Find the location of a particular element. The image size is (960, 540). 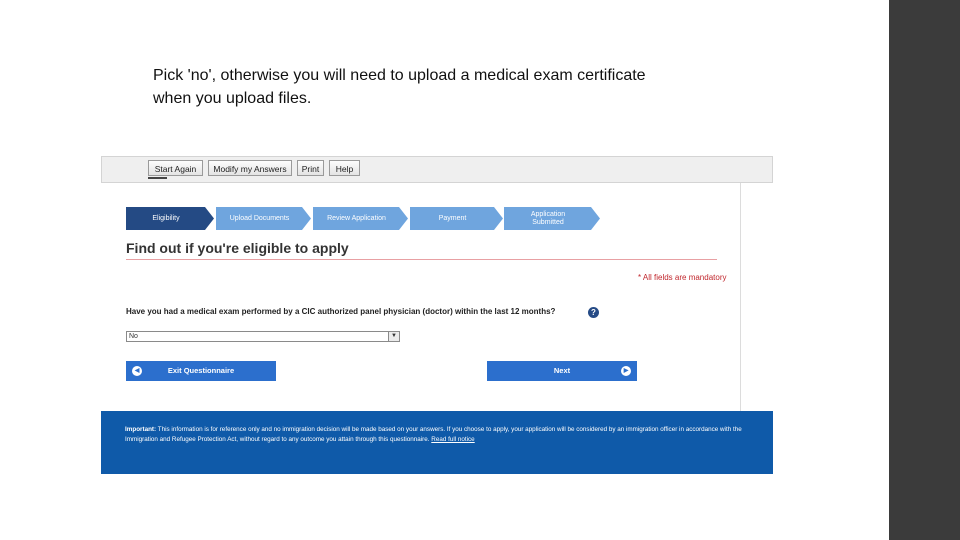

step-label: Review Application is located at coordinates (356, 218).